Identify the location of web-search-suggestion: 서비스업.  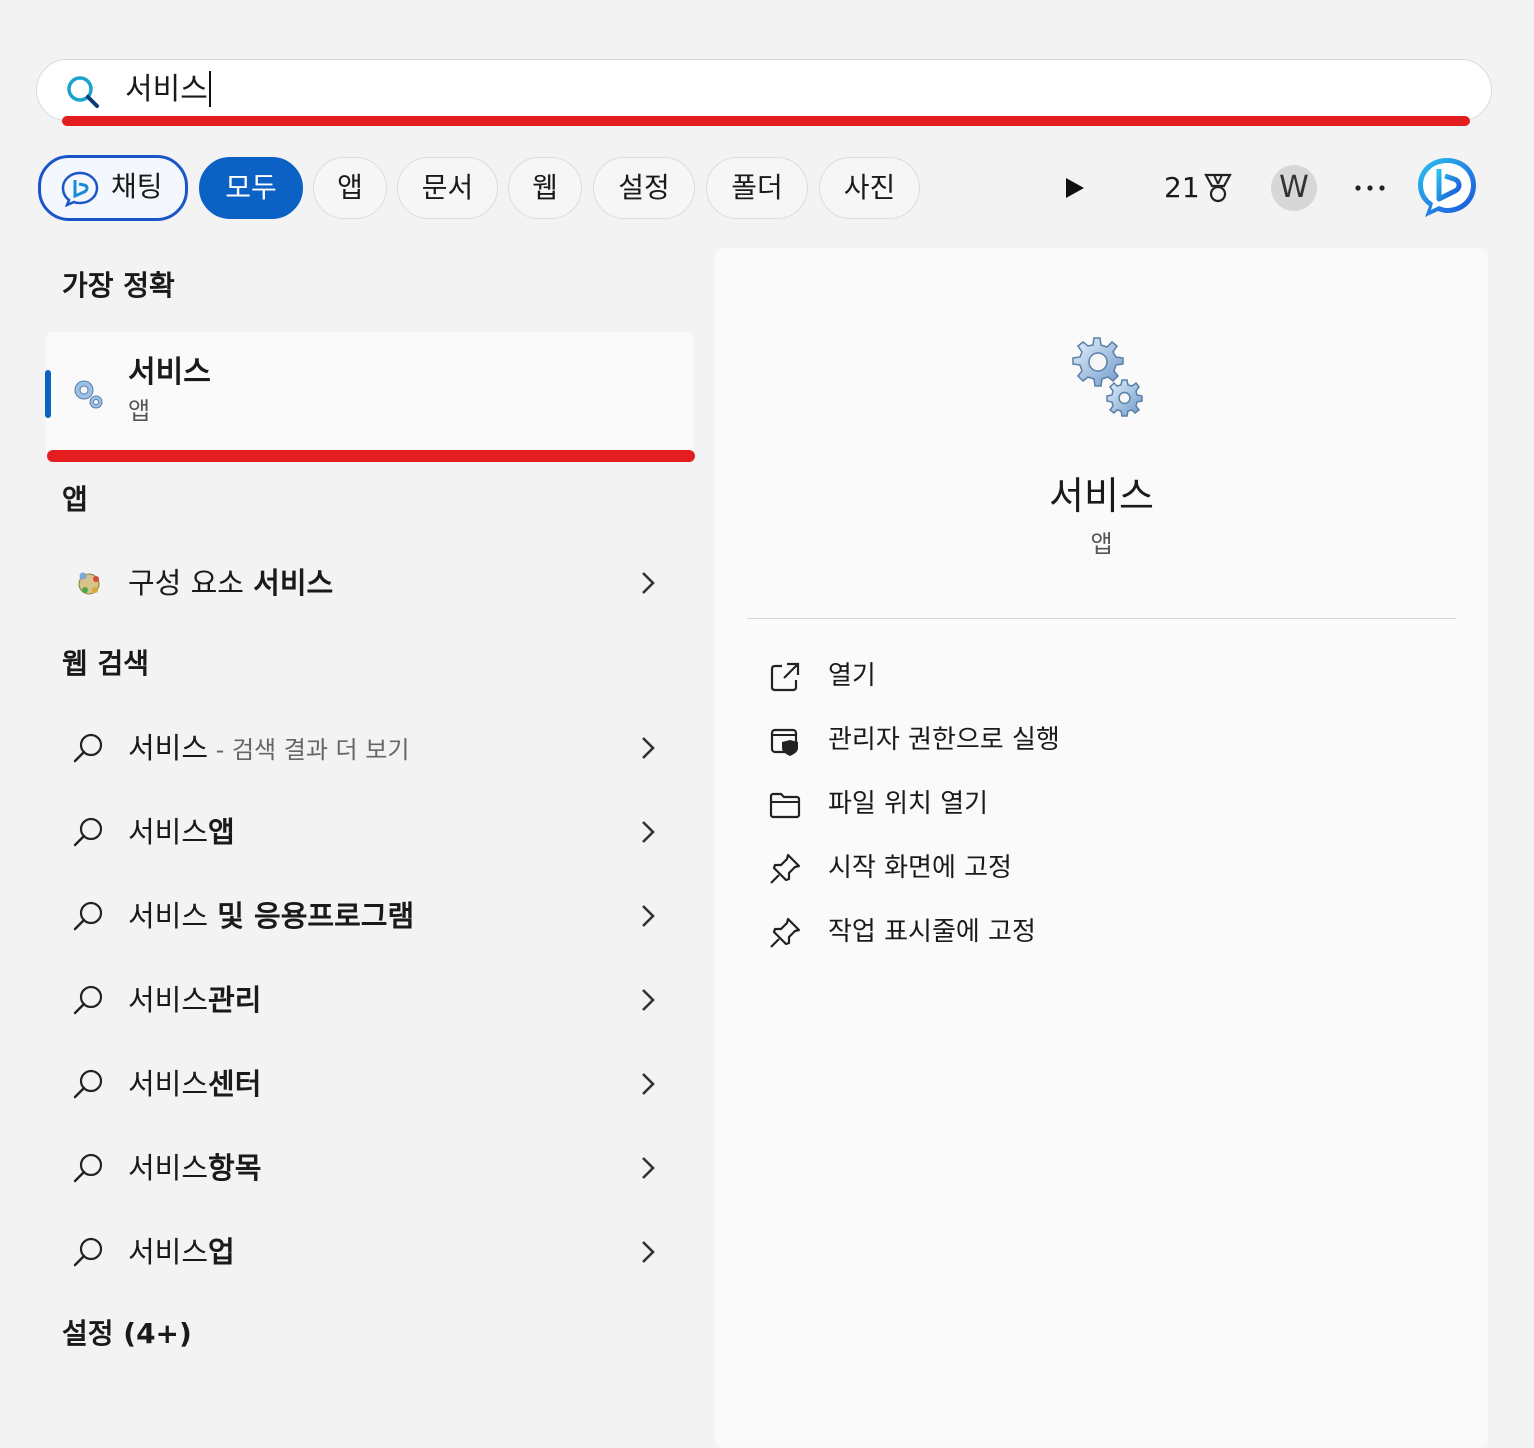
(370, 1252).